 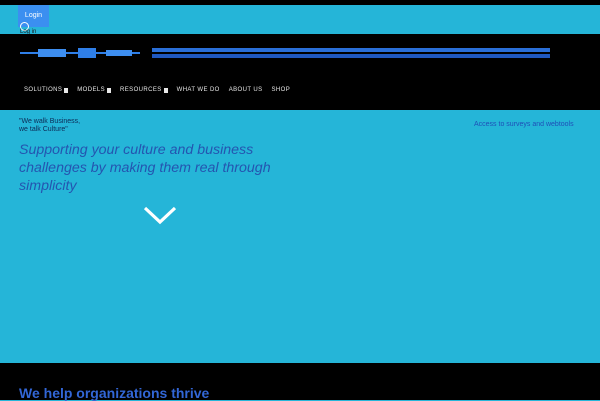 I want to click on nav-item-label: WHAT WE DO, so click(x=198, y=90).